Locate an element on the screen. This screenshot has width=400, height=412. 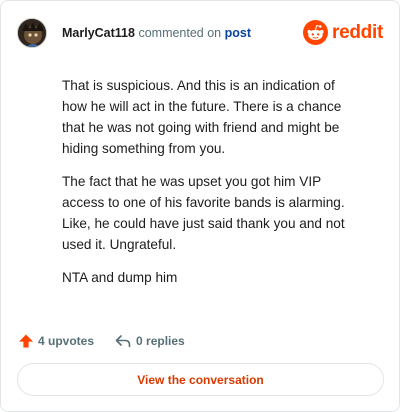
upvote-button: 4 upvotes is located at coordinates (56, 341).